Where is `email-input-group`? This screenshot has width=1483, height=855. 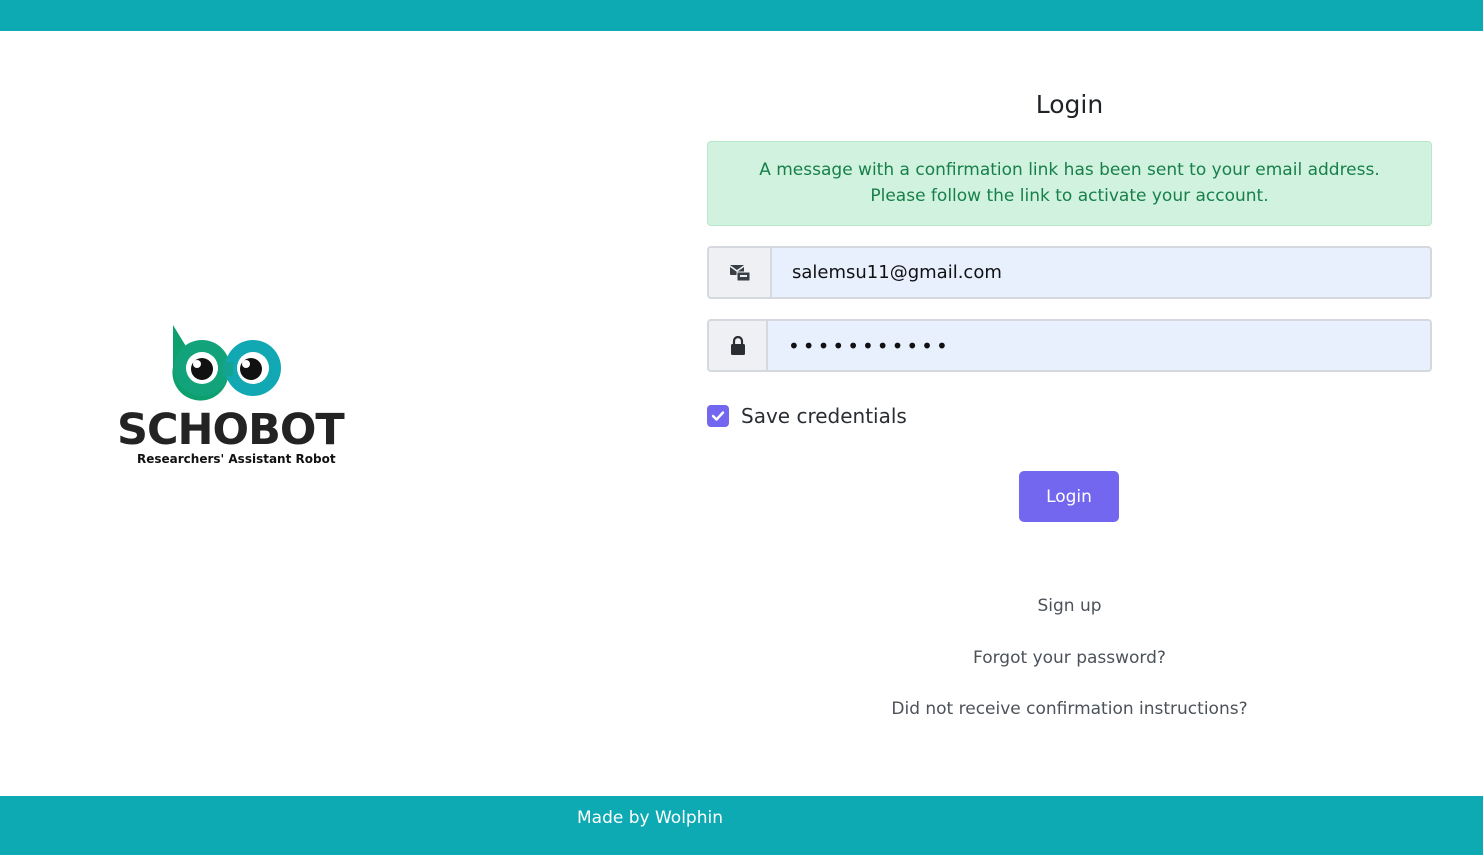
email-input-group is located at coordinates (1069, 272).